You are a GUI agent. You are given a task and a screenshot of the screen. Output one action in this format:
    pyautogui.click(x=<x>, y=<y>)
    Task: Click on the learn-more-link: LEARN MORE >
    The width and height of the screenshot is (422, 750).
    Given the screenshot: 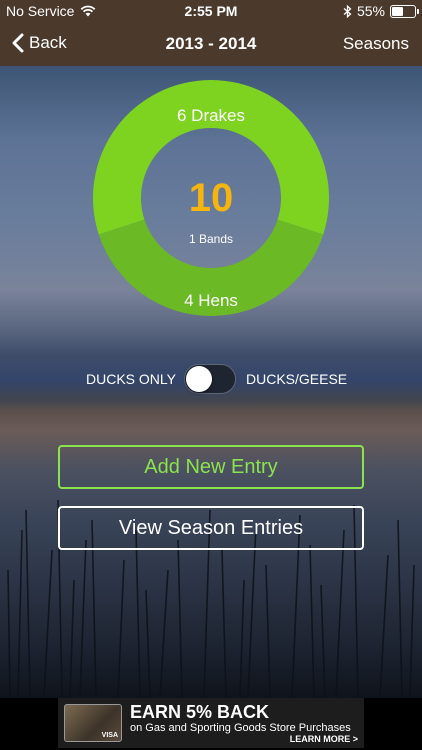 What is the action you would take?
    pyautogui.click(x=324, y=739)
    